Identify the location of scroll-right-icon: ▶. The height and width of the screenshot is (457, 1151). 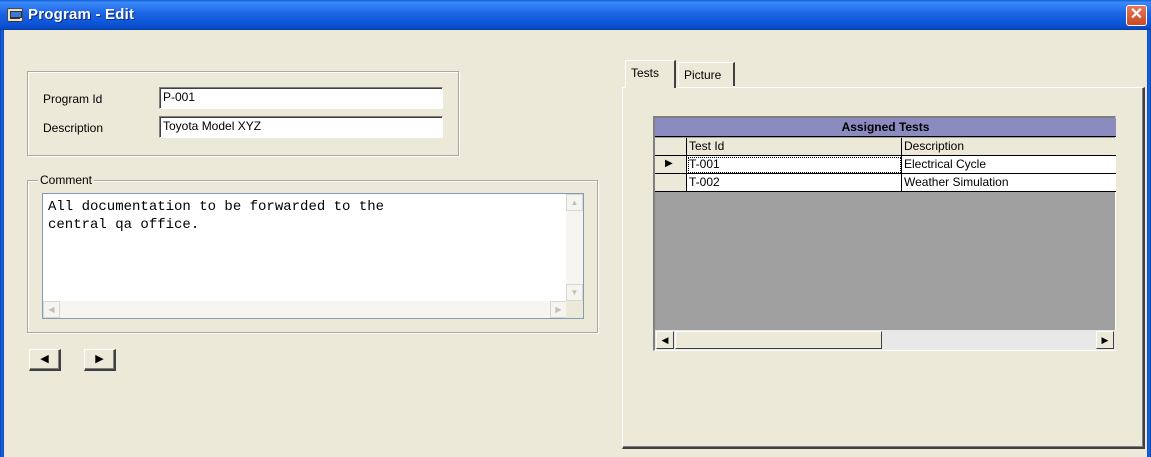
(558, 309).